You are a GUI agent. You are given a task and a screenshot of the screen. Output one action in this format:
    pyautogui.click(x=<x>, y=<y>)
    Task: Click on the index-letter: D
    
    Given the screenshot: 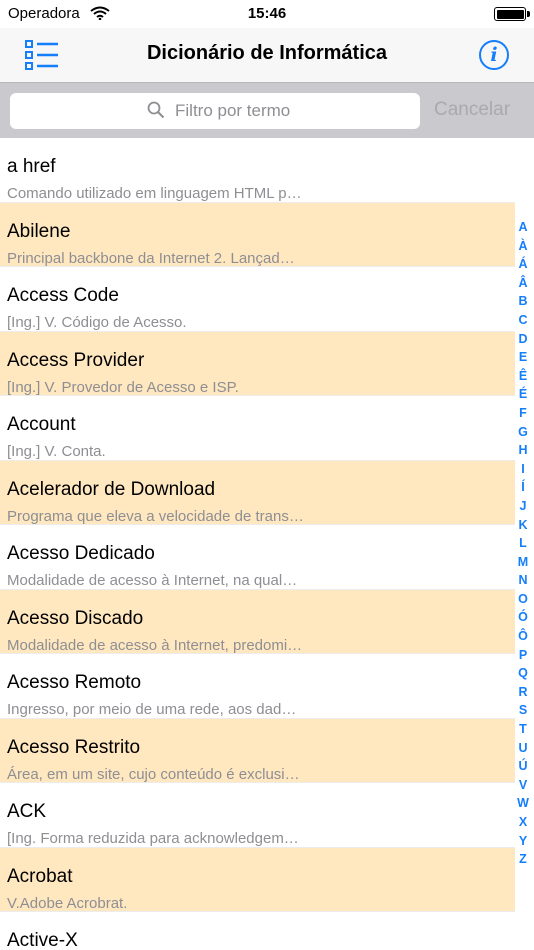 What is the action you would take?
    pyautogui.click(x=523, y=339)
    